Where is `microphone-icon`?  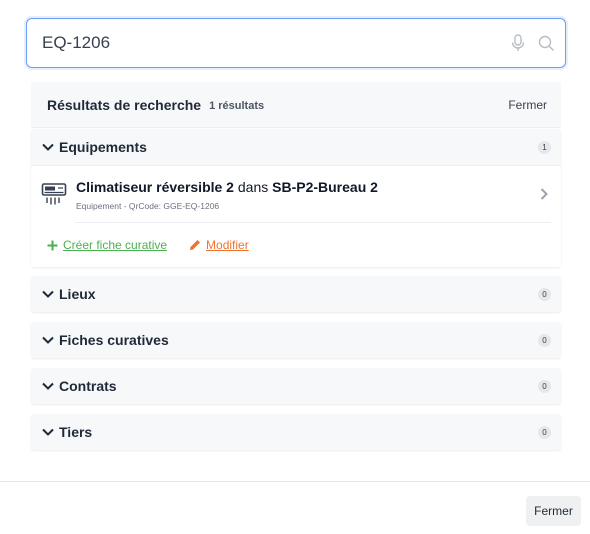
microphone-icon is located at coordinates (518, 43).